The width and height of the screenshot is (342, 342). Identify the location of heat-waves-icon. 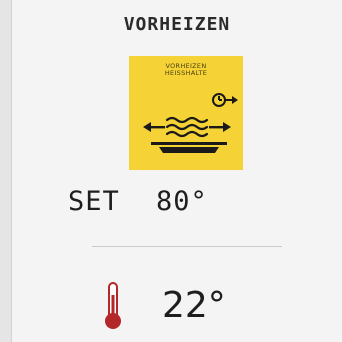
(187, 127).